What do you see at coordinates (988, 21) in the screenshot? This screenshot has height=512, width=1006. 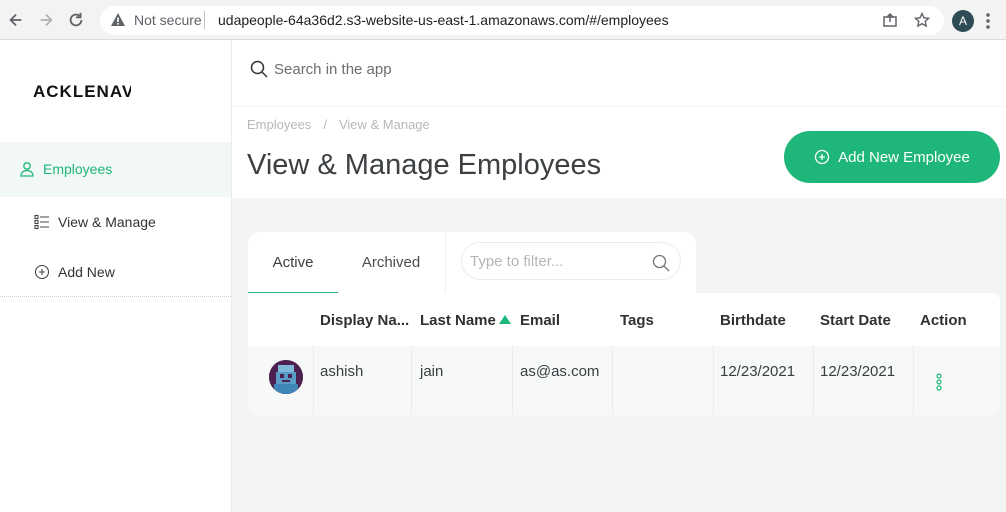 I see `browser-menu-icon` at bounding box center [988, 21].